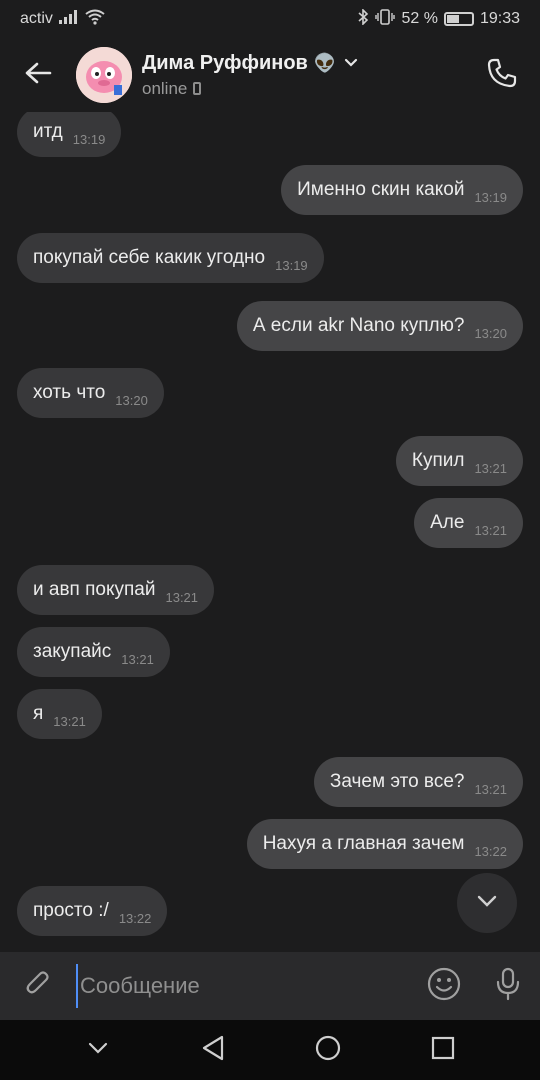 This screenshot has height=1080, width=540. Describe the element at coordinates (38, 713) in the screenshot. I see `message-text: я` at that location.